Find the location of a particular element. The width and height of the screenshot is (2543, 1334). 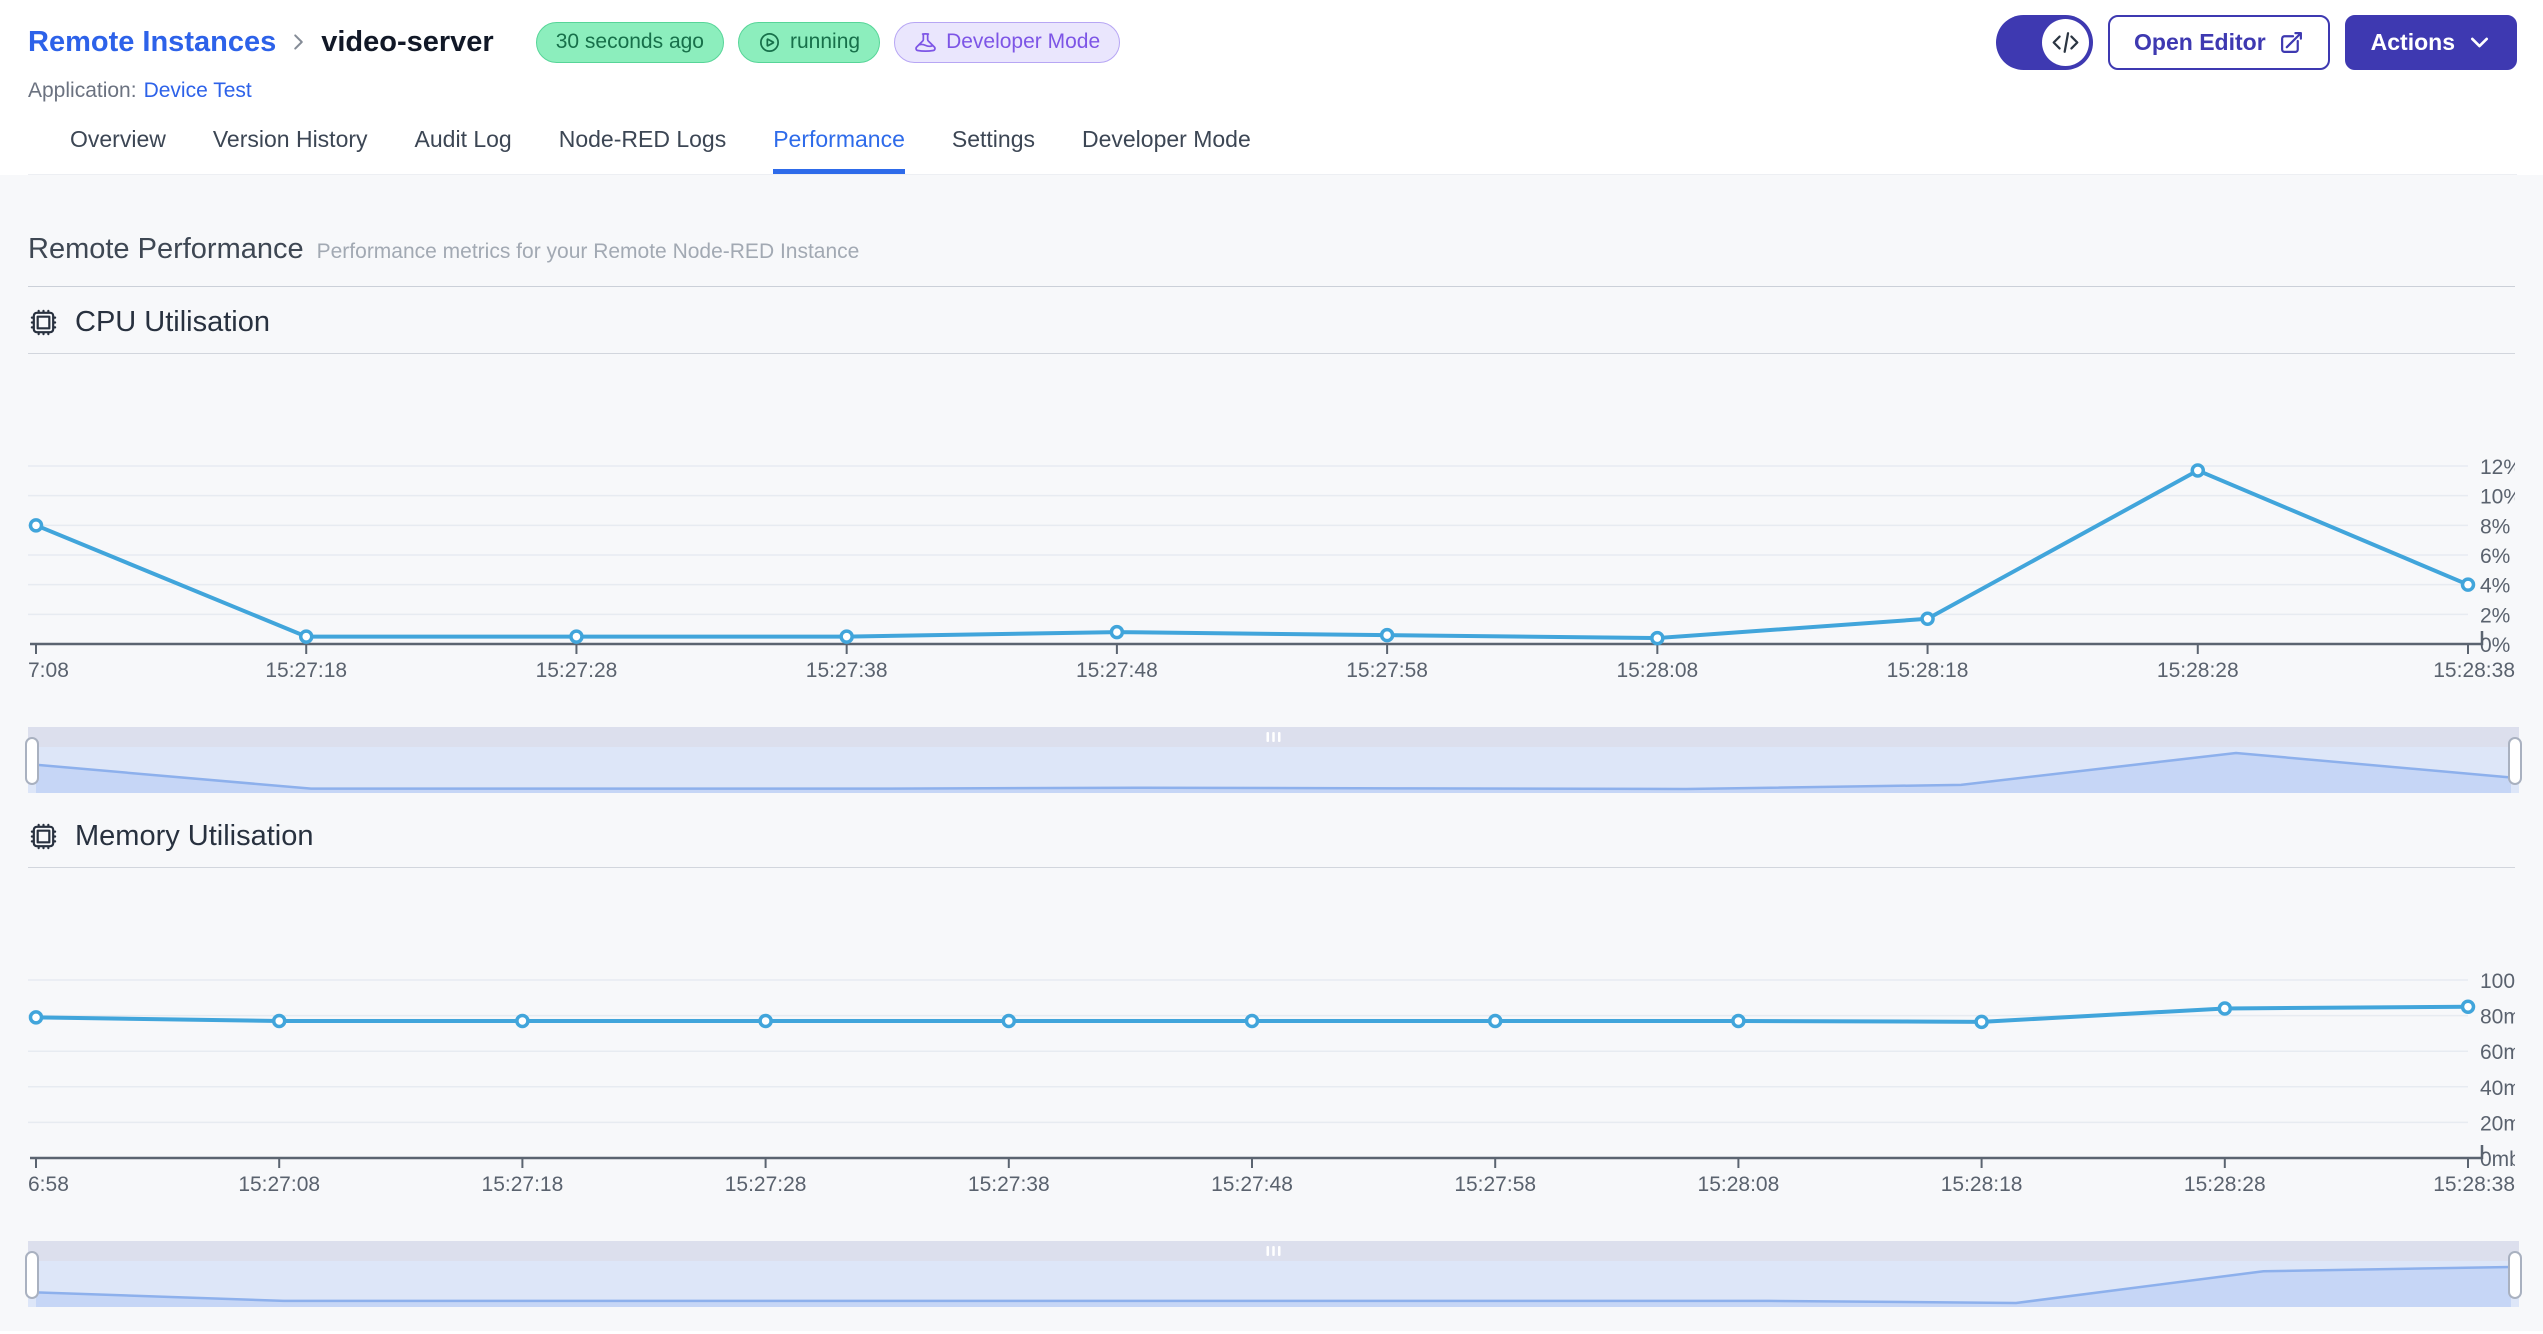

tab-node-red-logs: Node-RED Logs is located at coordinates (642, 150).